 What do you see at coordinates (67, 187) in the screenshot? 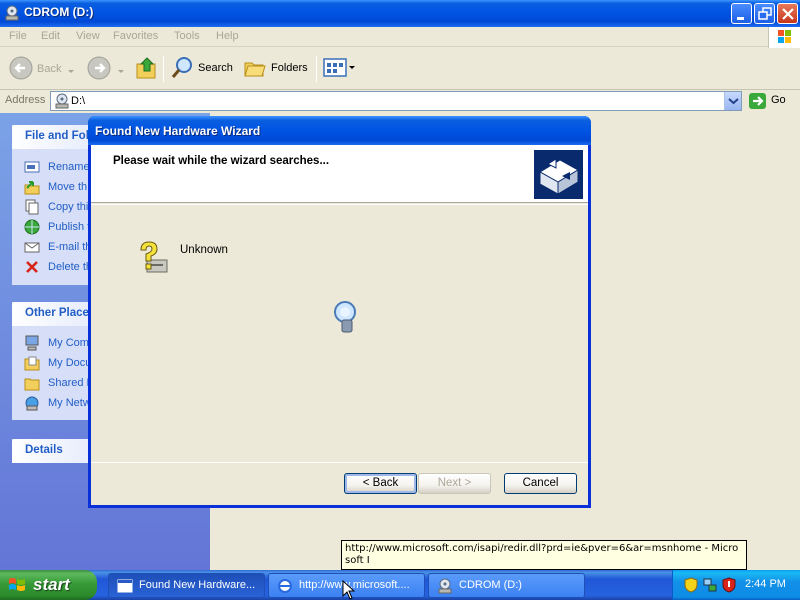
I see `task-label: Move th` at bounding box center [67, 187].